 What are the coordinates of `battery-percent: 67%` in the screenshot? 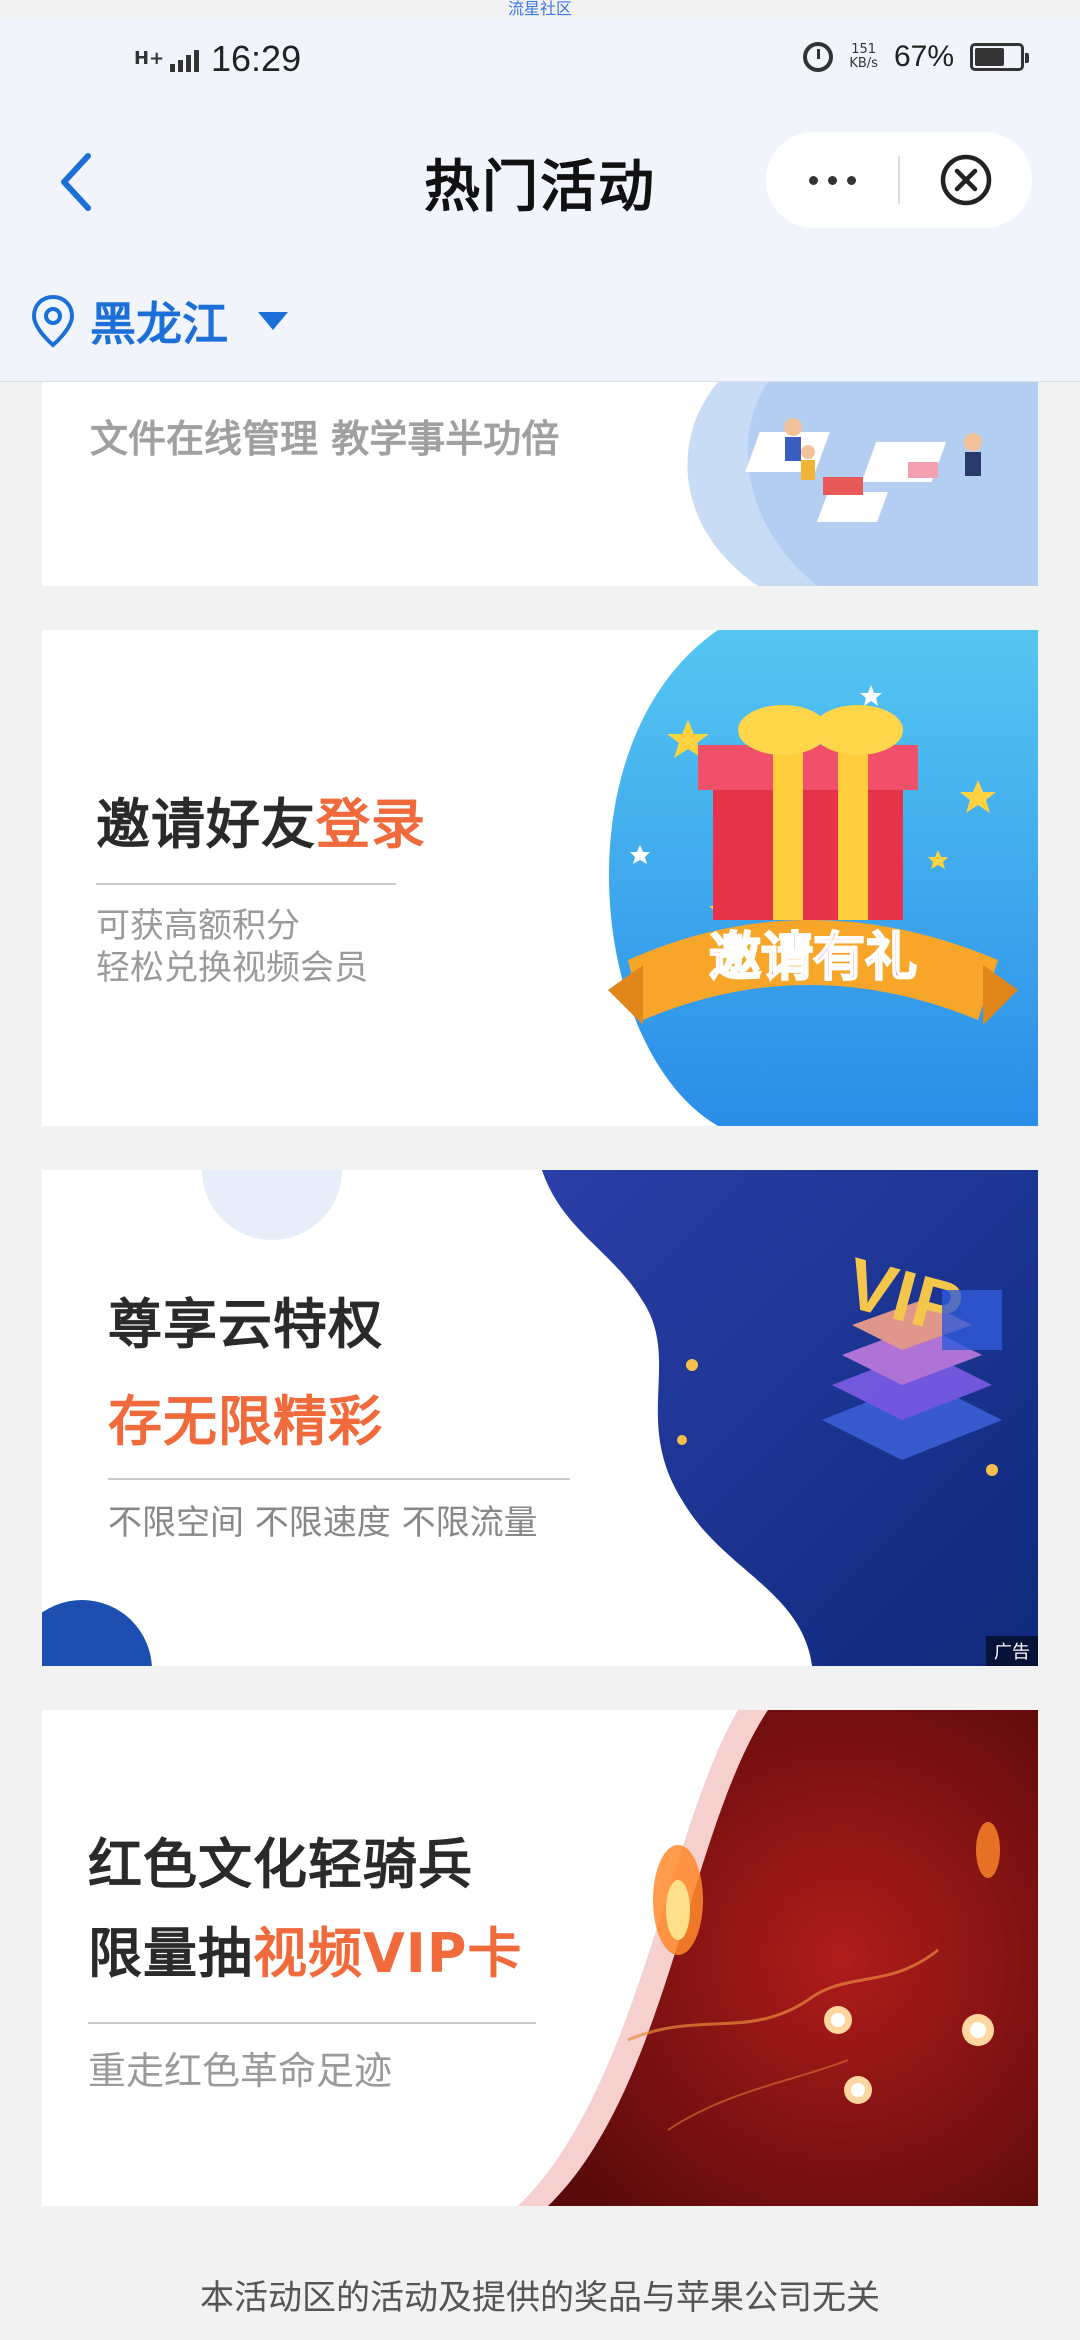 It's located at (923, 56).